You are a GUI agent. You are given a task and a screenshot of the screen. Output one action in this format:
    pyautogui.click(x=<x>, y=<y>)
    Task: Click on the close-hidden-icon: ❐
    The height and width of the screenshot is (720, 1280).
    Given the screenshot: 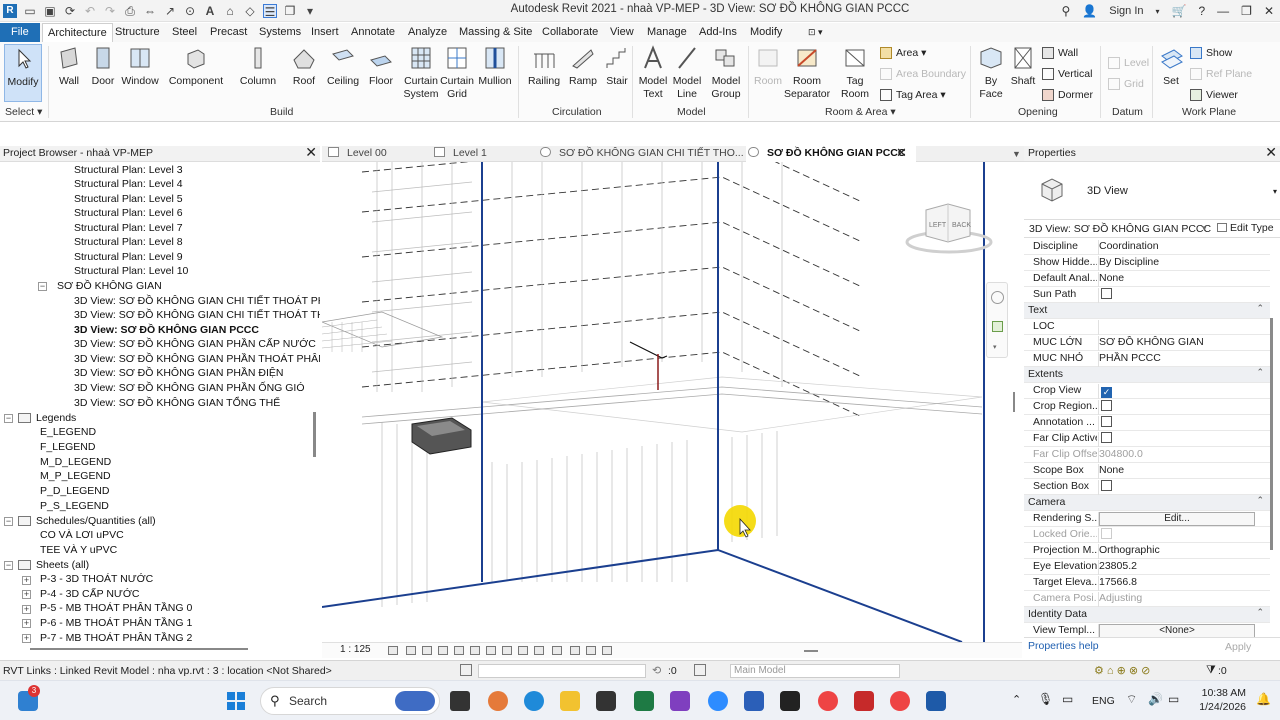 What is the action you would take?
    pyautogui.click(x=290, y=11)
    